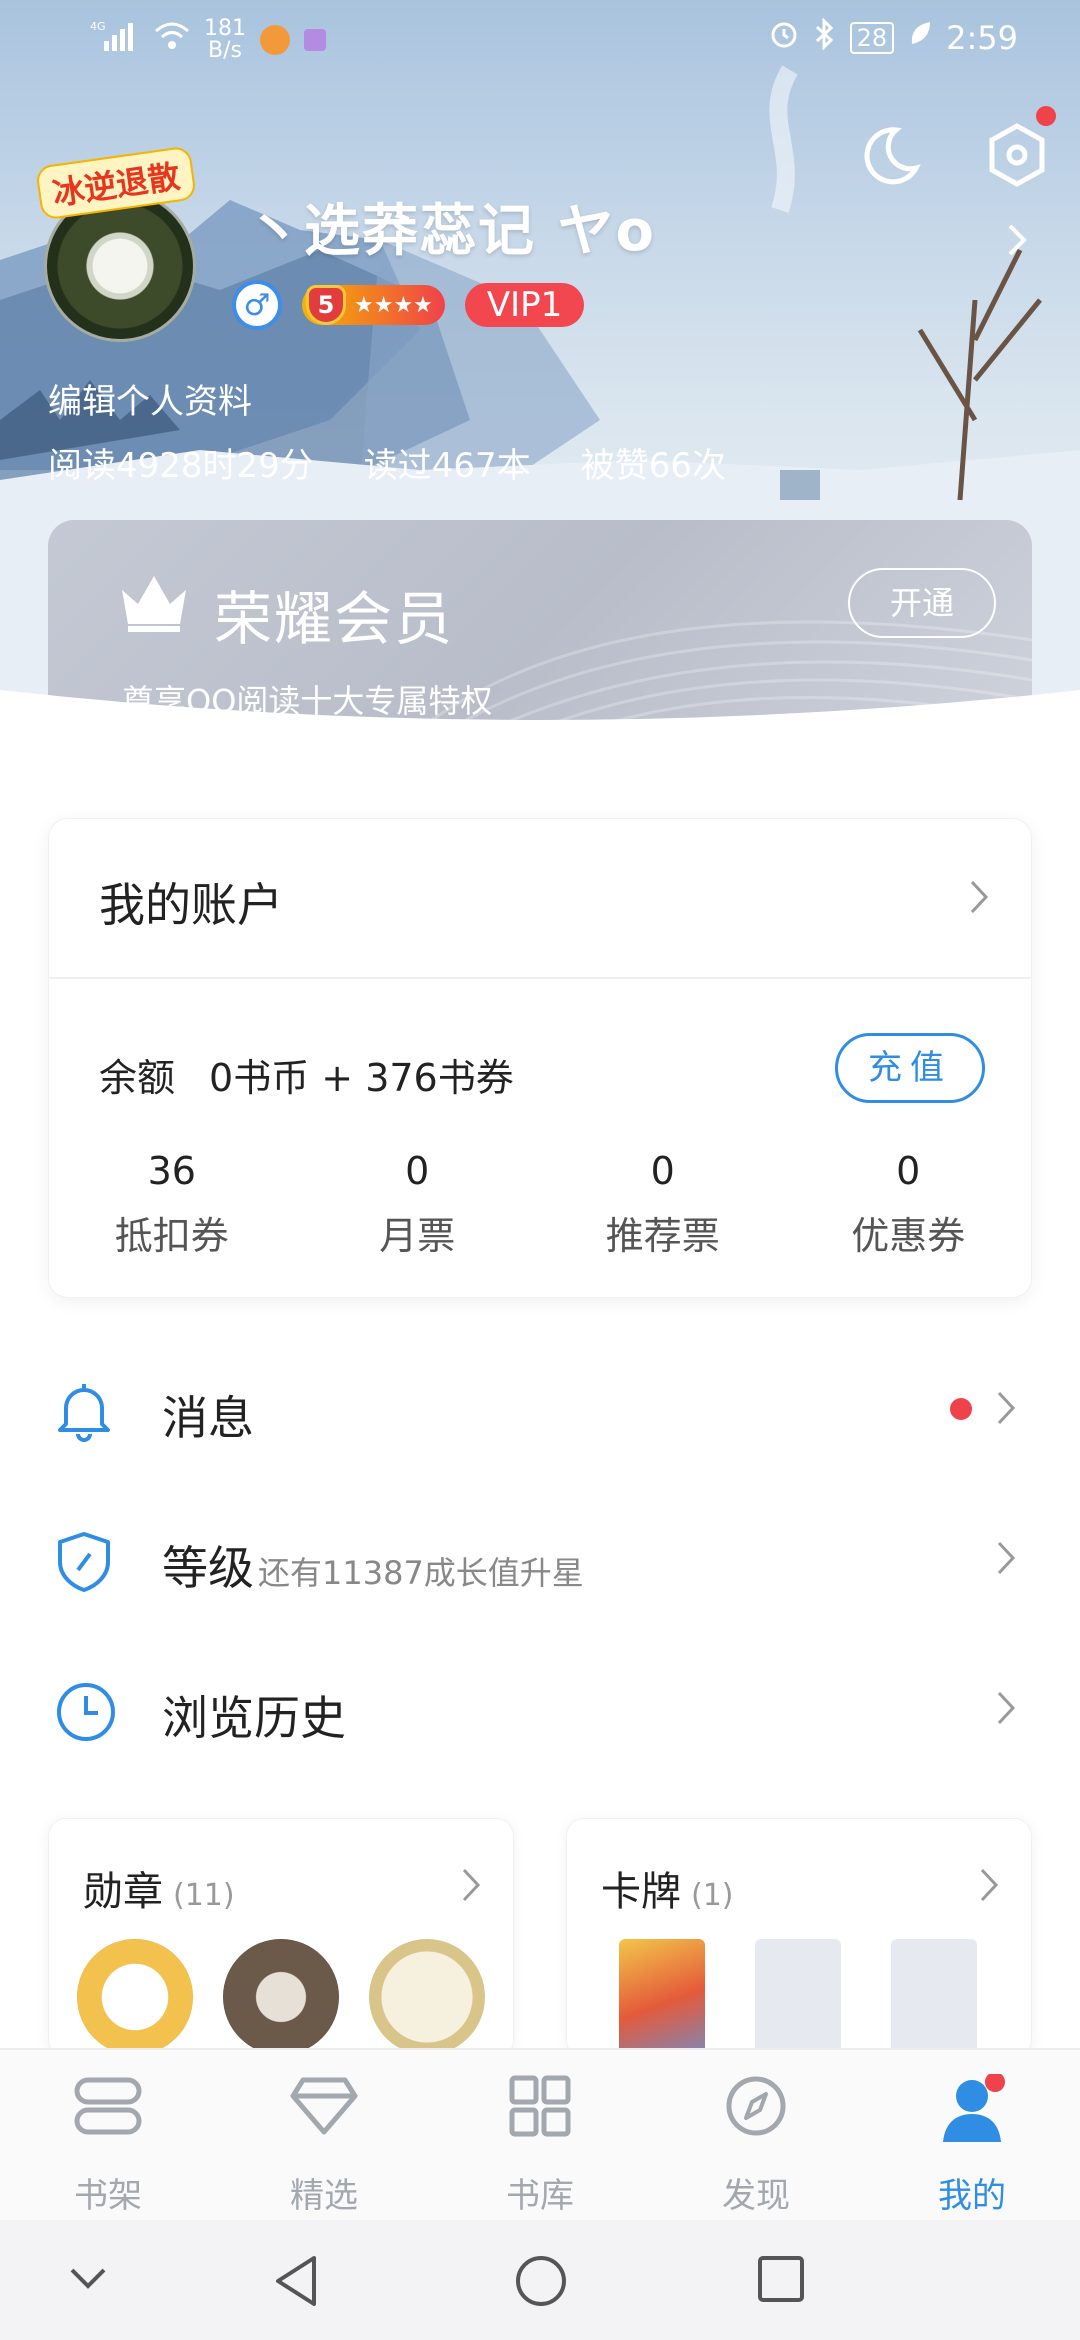  Describe the element at coordinates (472, 1887) in the screenshot. I see `medals-chevron-right-icon` at that location.